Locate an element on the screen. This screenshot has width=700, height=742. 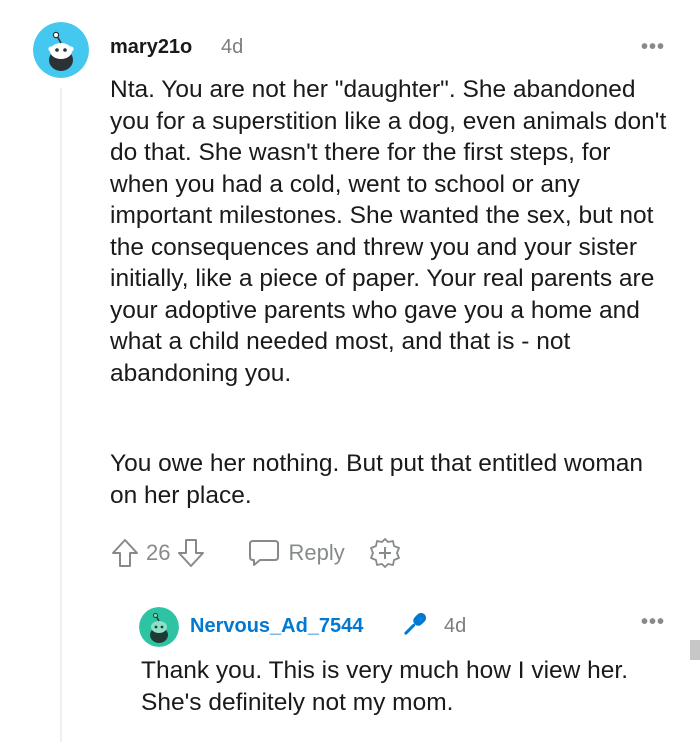
award-plus-icon is located at coordinates (385, 553).